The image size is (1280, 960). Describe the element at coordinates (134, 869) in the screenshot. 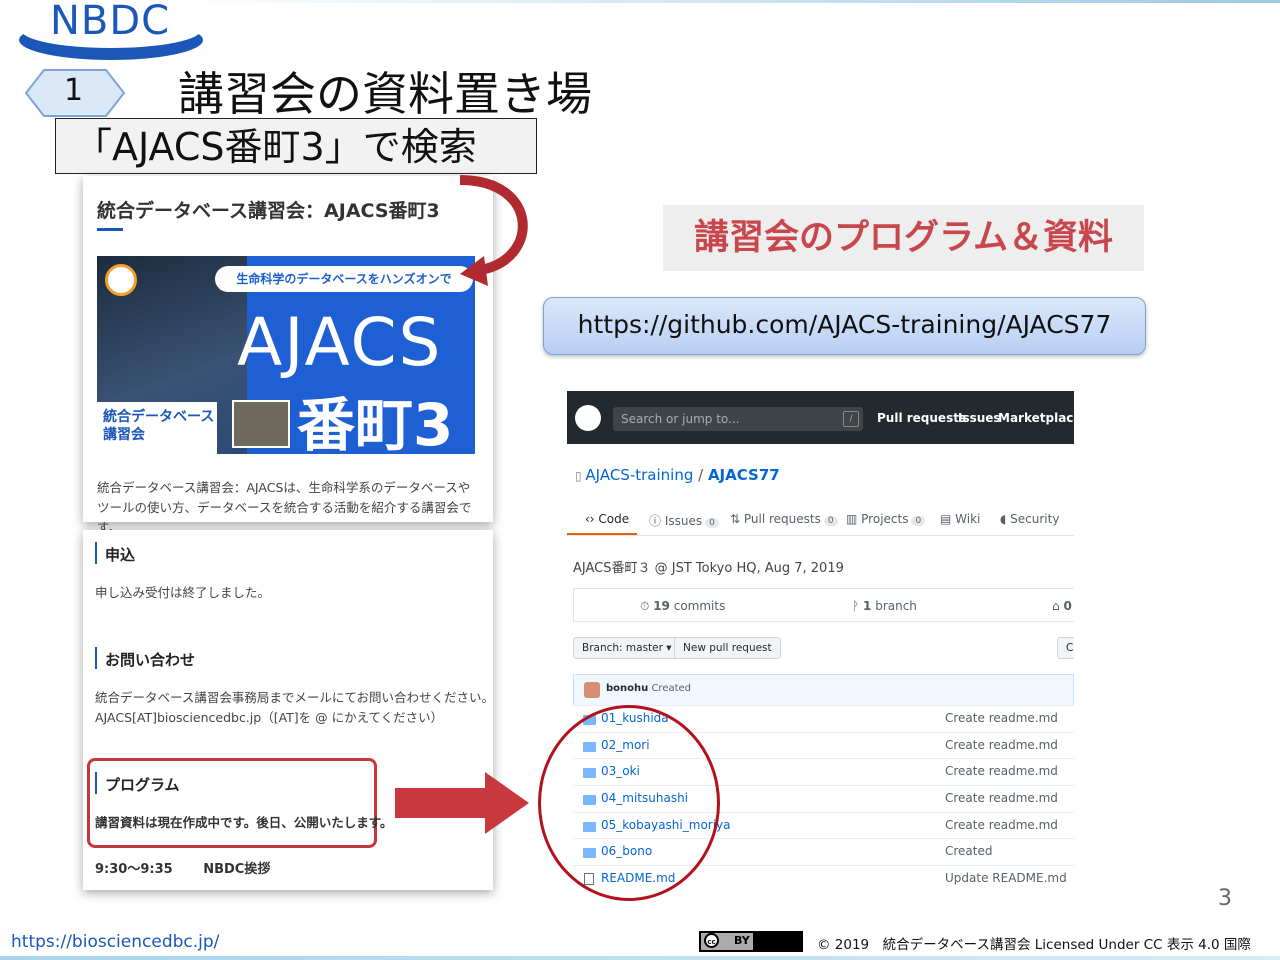

I see `schedule-time: 9:30〜9:35` at that location.